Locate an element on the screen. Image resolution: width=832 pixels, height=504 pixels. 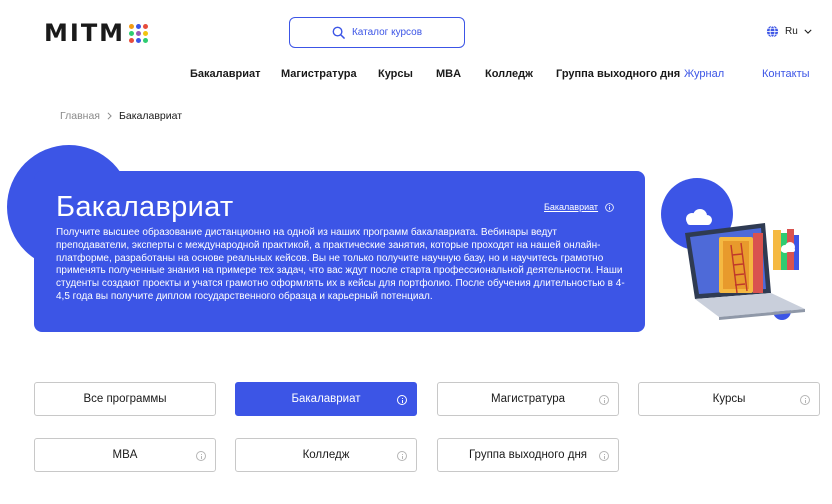
tab-label: Группа выходного дня is located at coordinates (528, 455).